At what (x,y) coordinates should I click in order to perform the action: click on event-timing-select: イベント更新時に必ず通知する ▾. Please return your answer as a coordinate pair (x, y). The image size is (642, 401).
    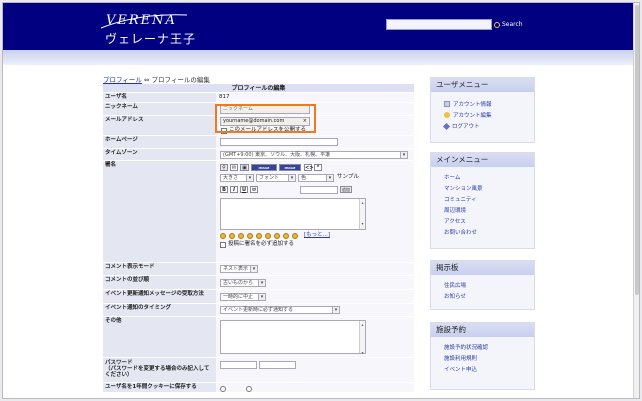
    Looking at the image, I should click on (280, 310).